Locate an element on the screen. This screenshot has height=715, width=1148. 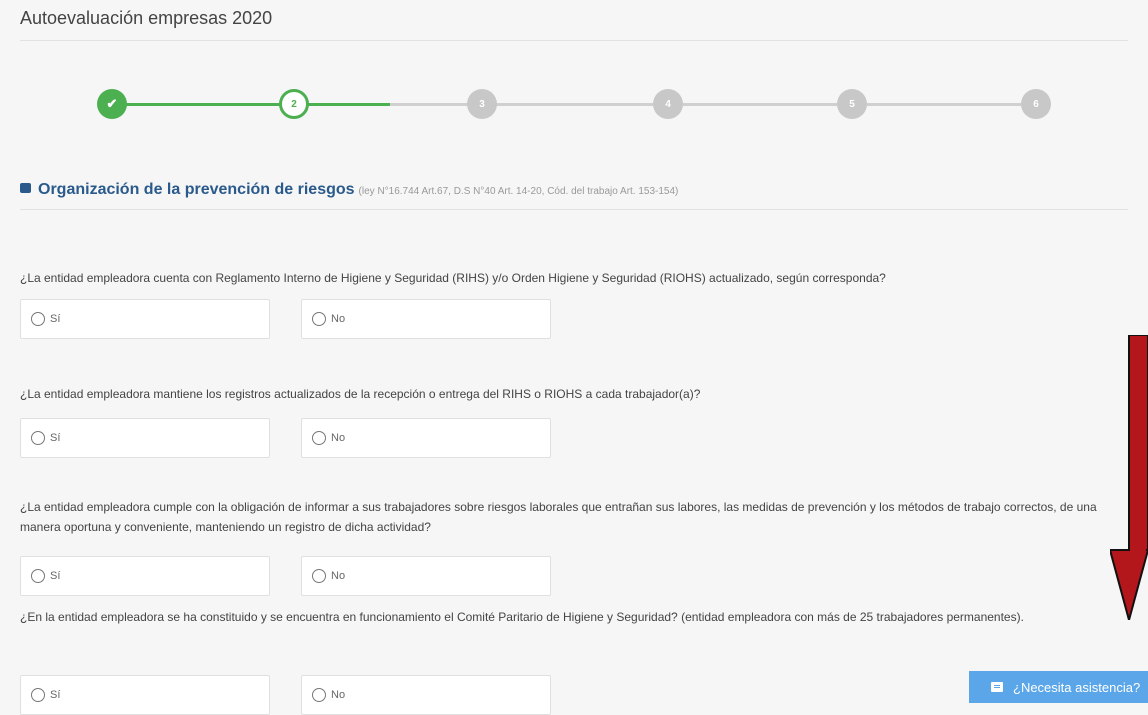
question-4-option-yes: Sí is located at coordinates (145, 695).